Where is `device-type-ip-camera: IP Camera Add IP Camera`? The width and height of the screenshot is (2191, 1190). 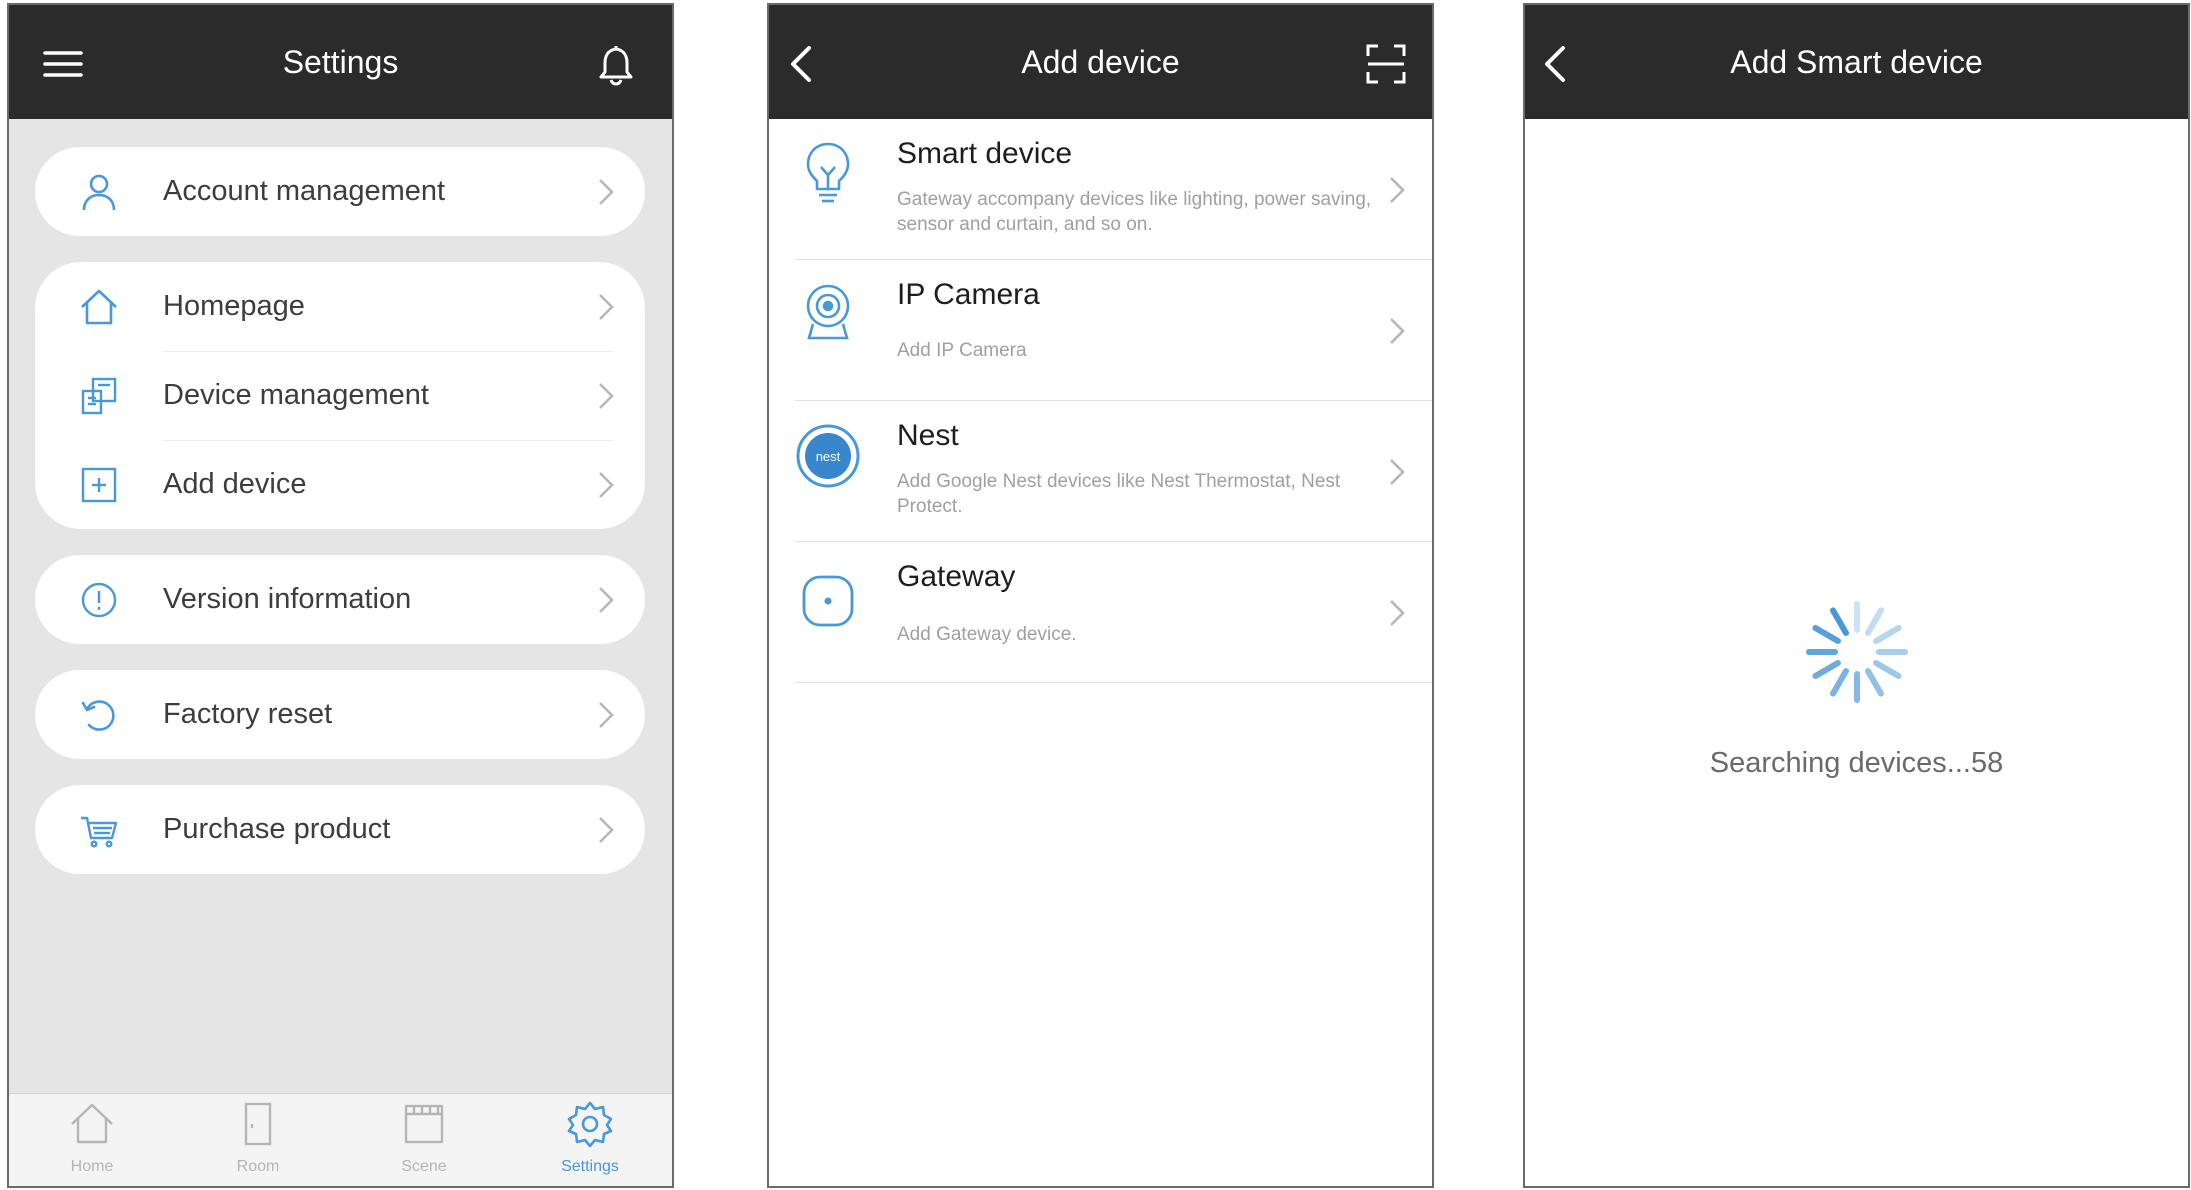
device-type-ip-camera: IP Camera Add IP Camera is located at coordinates (1100, 330).